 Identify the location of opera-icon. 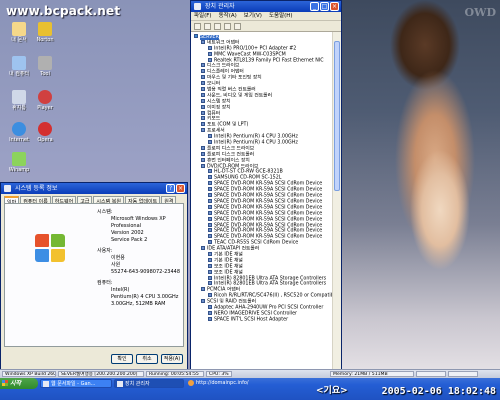
(45, 129).